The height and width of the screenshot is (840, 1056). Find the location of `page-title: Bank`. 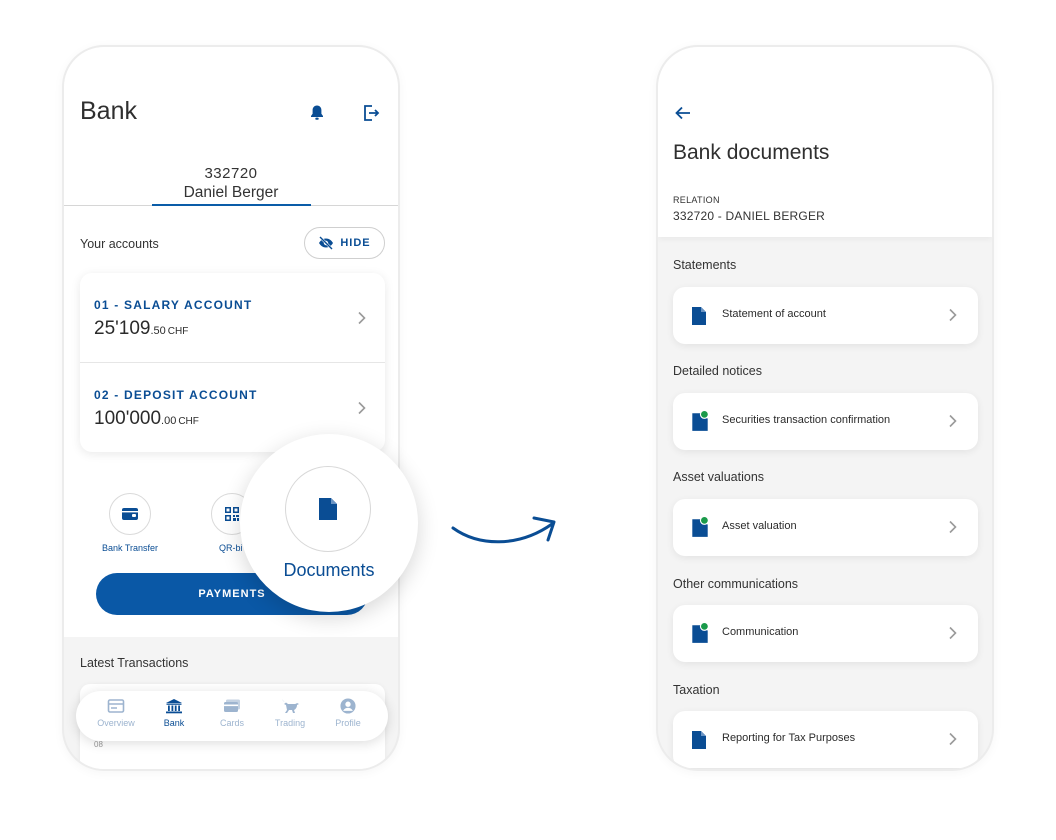

page-title: Bank is located at coordinates (108, 111).